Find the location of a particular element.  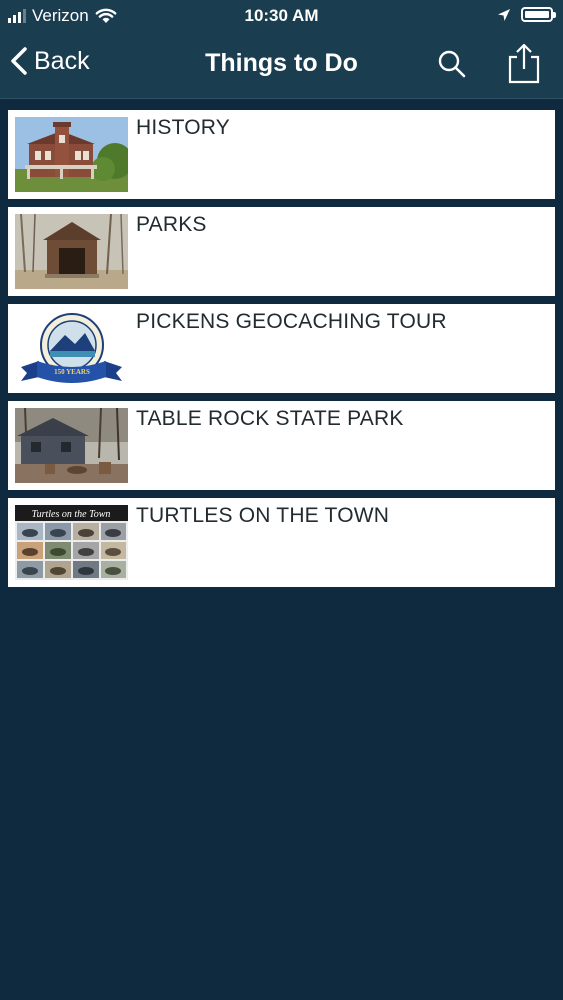

turtles-banner-text: Turtles on the Town is located at coordinates (71, 514).